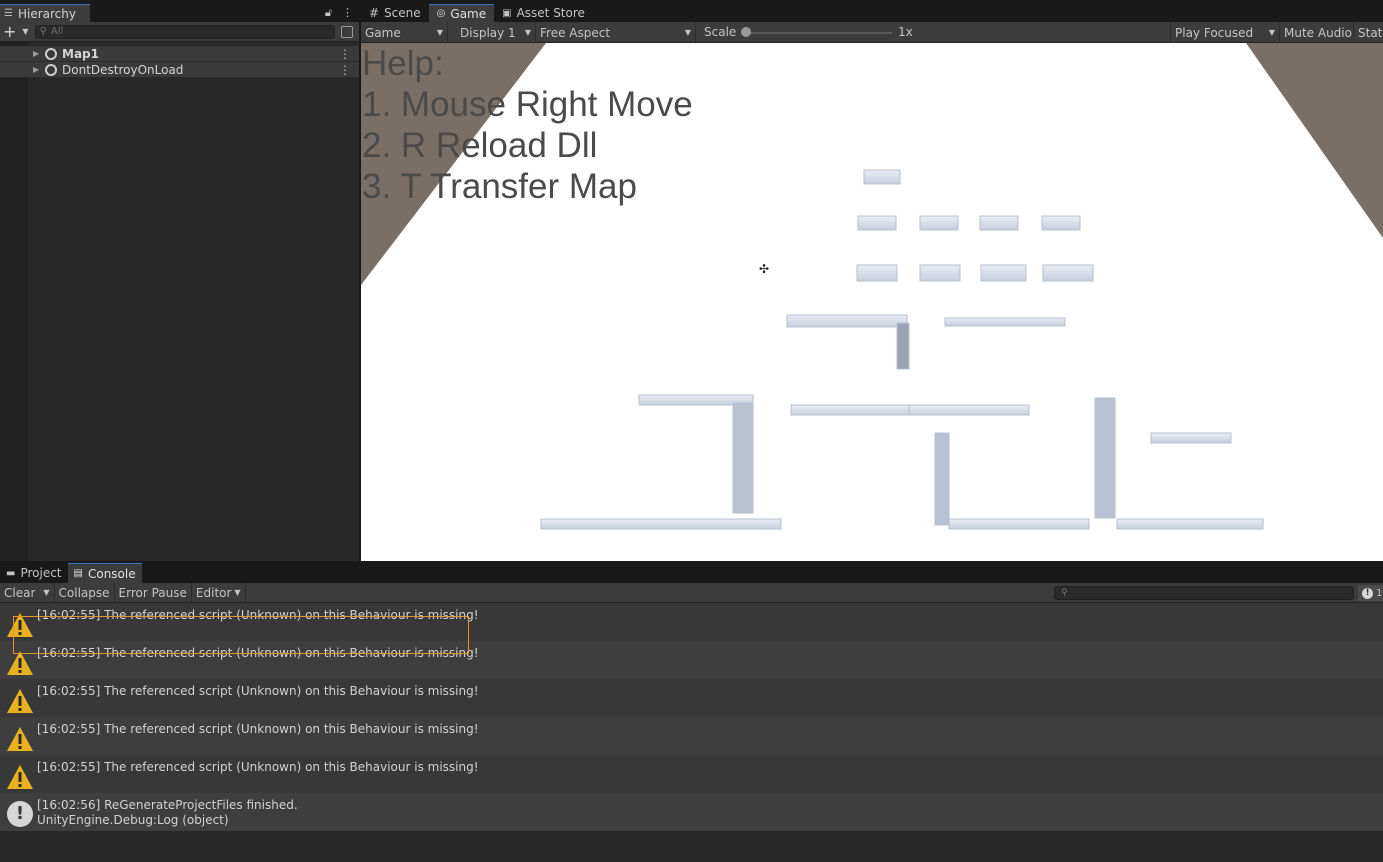 The height and width of the screenshot is (862, 1383). Describe the element at coordinates (9, 31) in the screenshot. I see `add-icon: +` at that location.